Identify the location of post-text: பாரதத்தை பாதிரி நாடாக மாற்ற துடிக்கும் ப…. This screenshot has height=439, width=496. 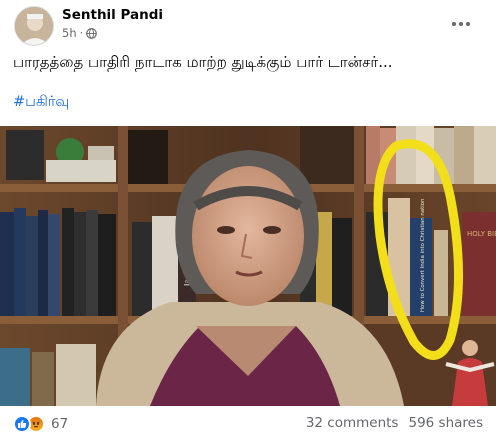
(203, 62).